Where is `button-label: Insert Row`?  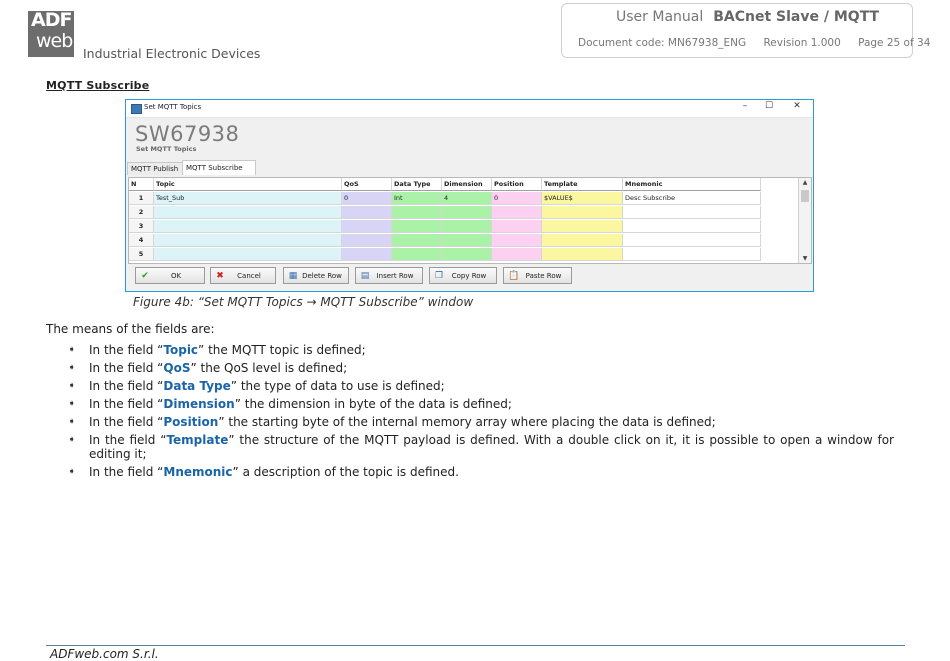
button-label: Insert Row is located at coordinates (395, 276).